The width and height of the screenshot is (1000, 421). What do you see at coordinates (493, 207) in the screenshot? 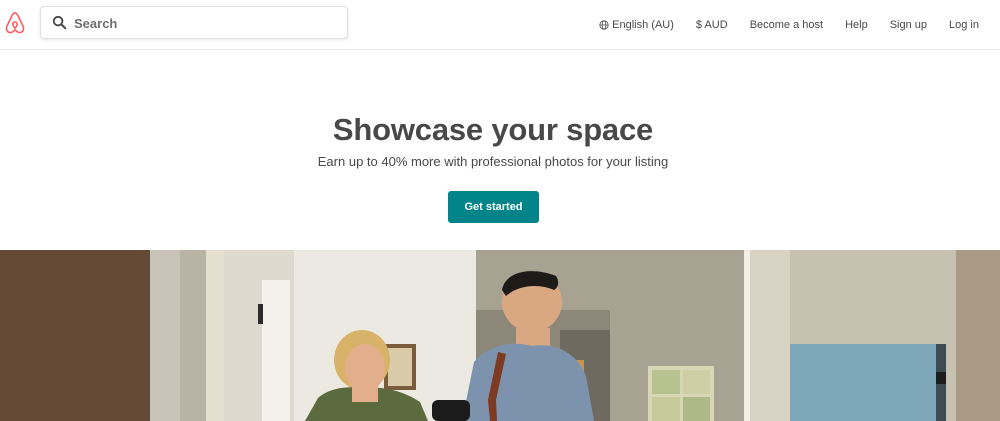
I see `get-started-button: Get started` at bounding box center [493, 207].